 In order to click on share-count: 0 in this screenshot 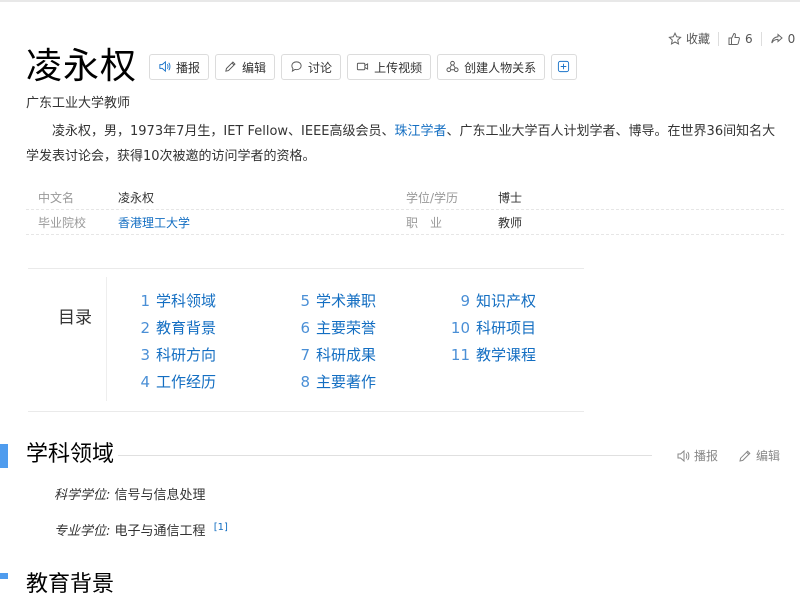, I will do `click(791, 38)`.